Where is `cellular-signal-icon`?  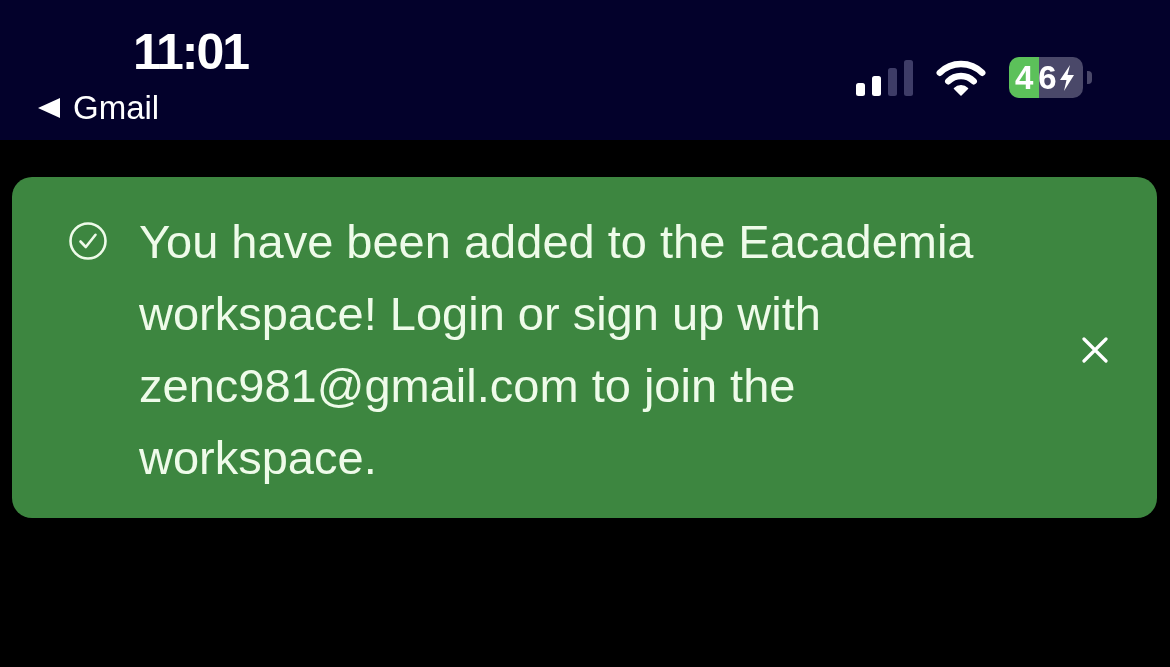
cellular-signal-icon is located at coordinates (884, 77).